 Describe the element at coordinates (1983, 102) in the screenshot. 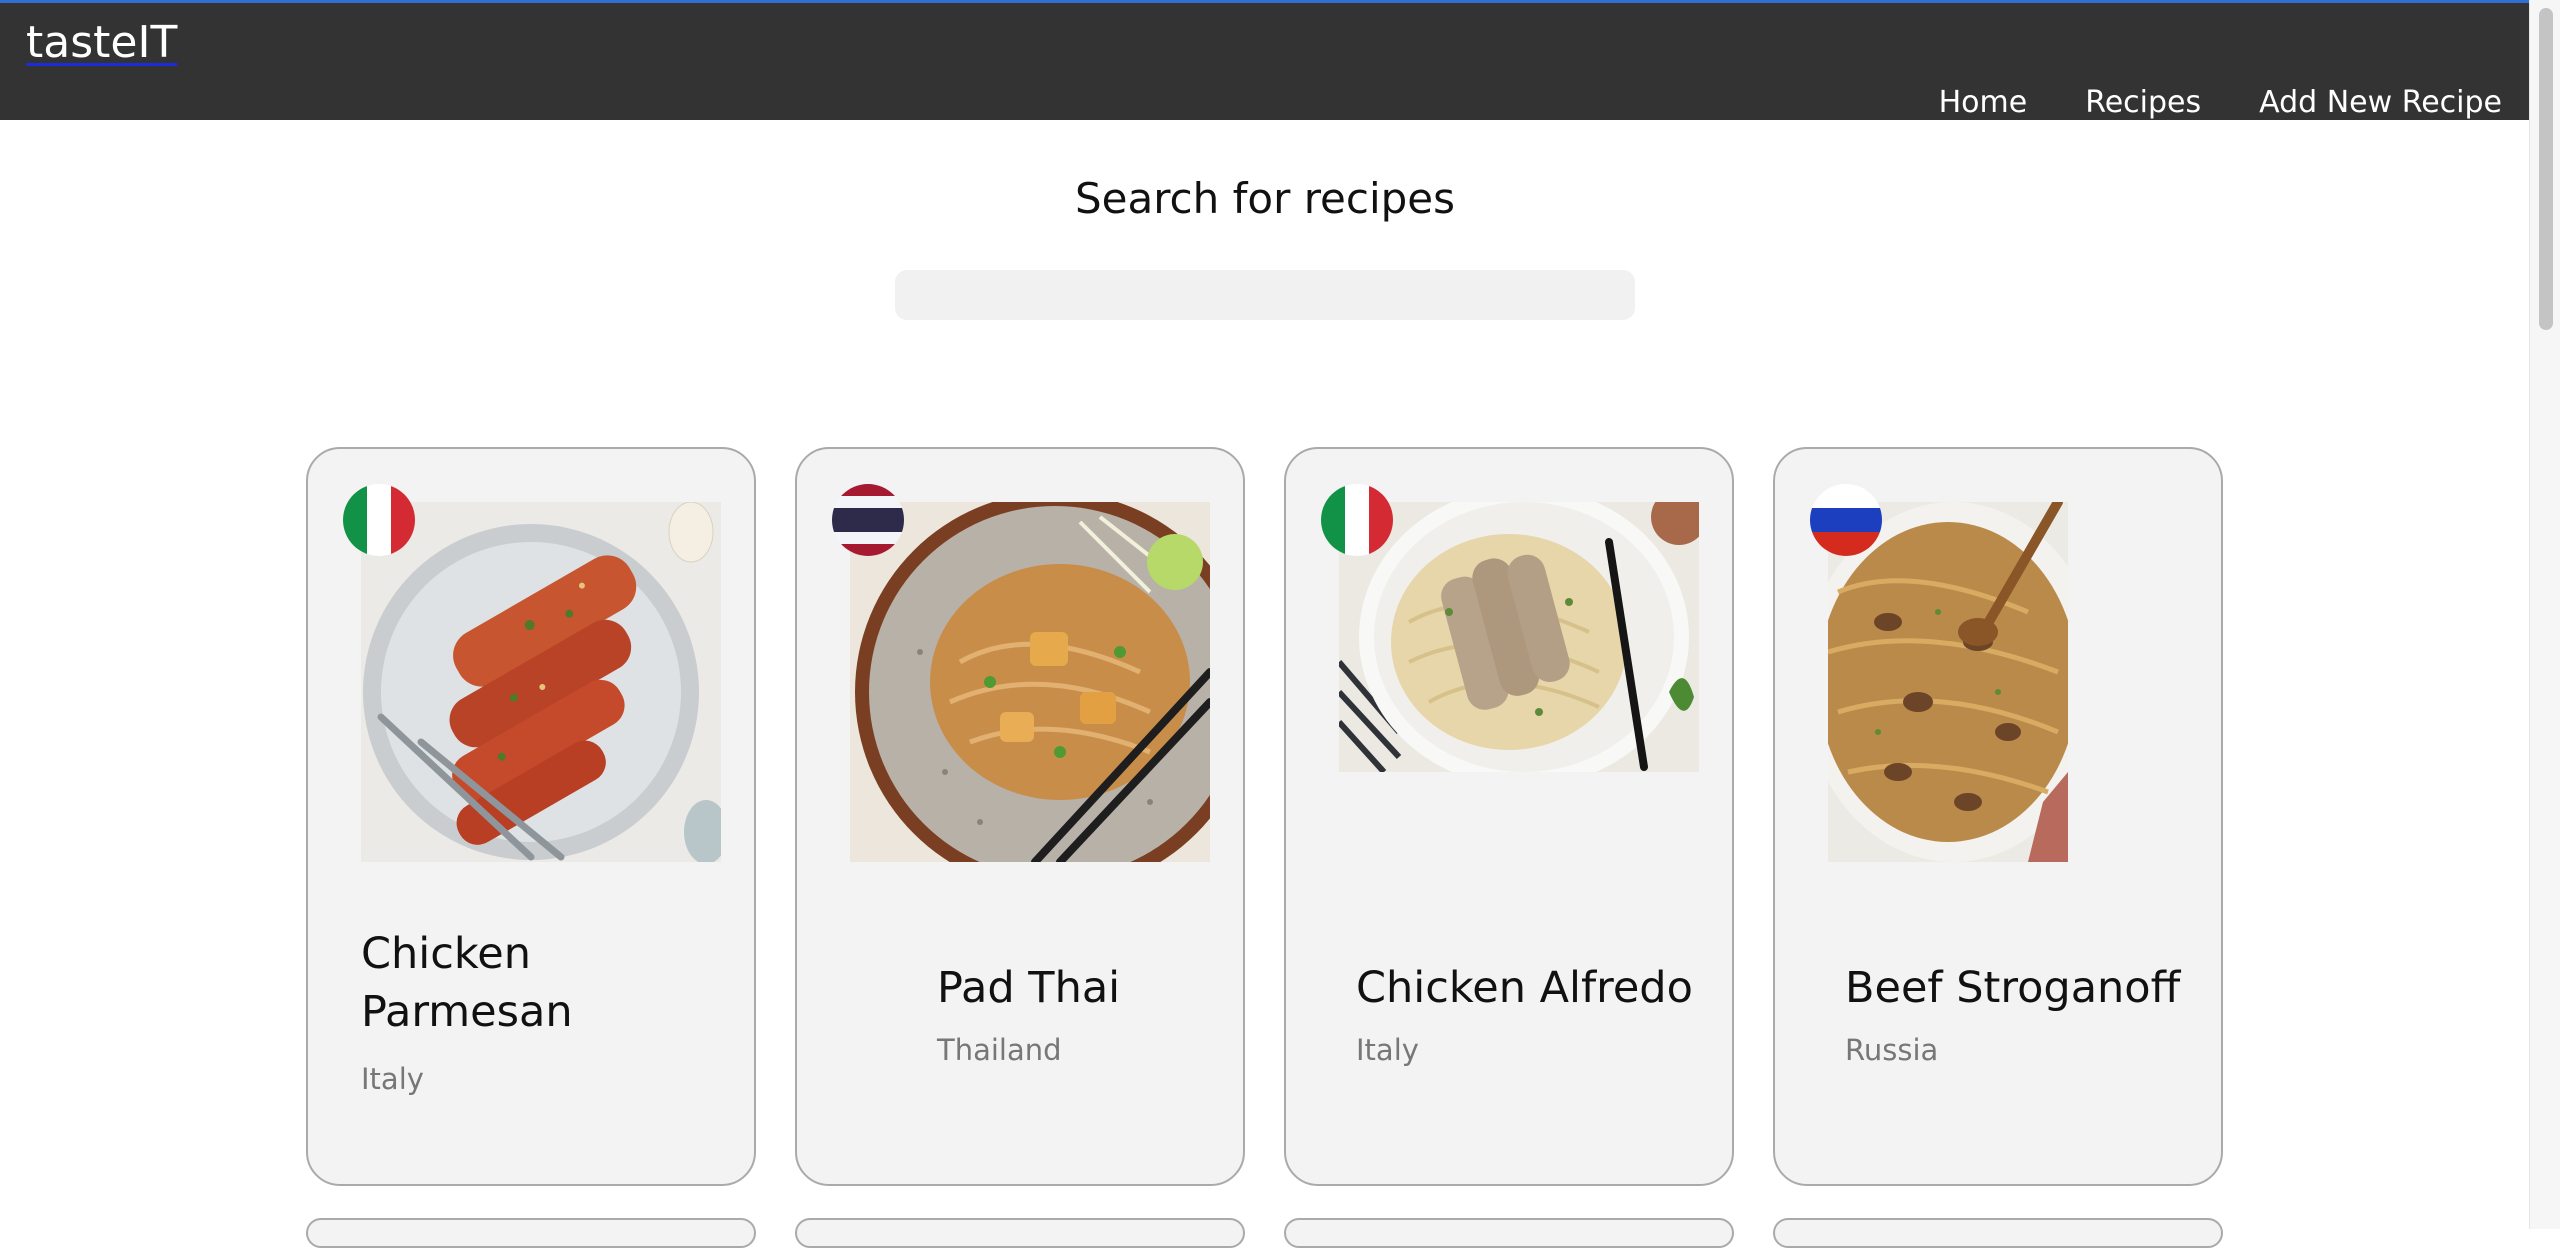

I see `nav-home-link: Home` at that location.